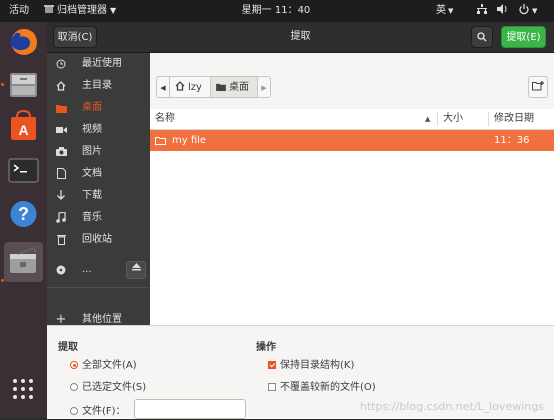 Image resolution: width=554 pixels, height=420 pixels. Describe the element at coordinates (23, 130) in the screenshot. I see `svg-text: A` at that location.